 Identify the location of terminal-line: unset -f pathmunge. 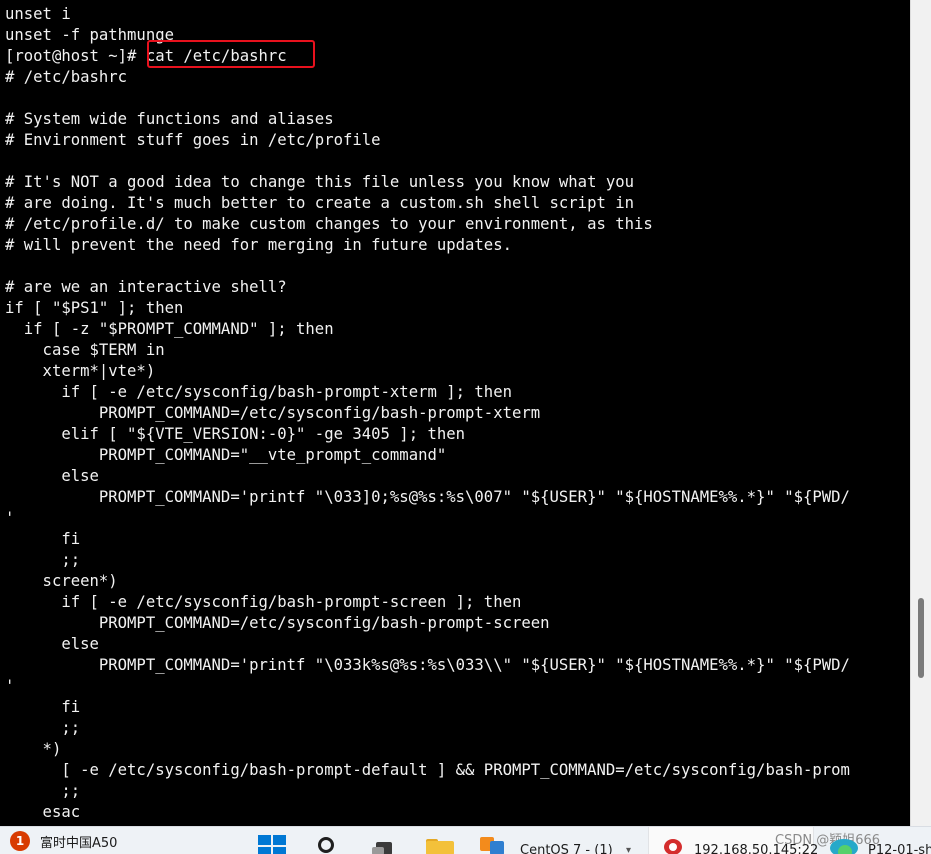
(89, 35).